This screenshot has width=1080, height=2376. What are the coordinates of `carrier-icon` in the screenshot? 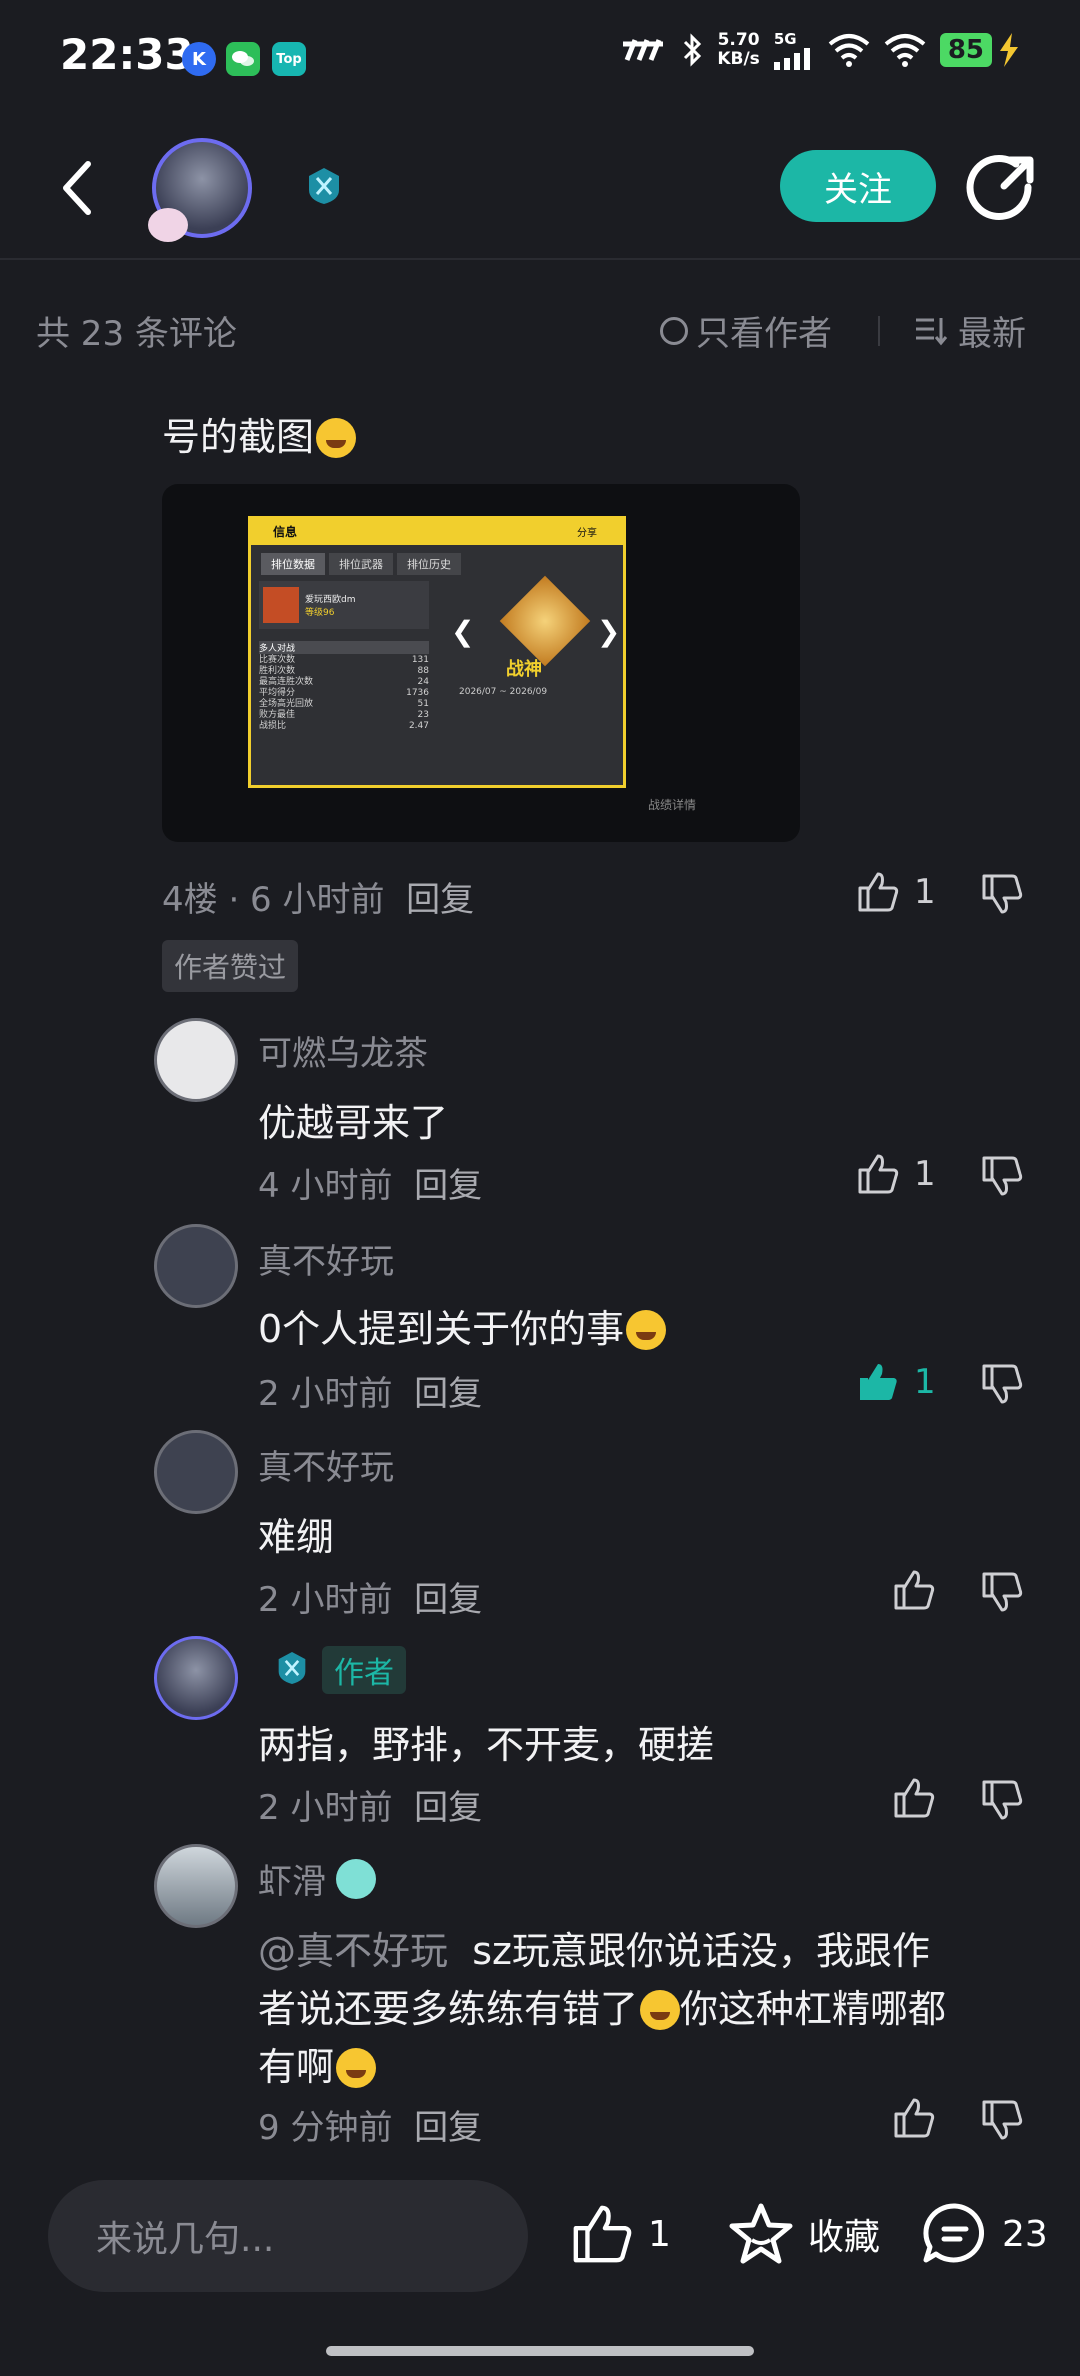 It's located at (643, 50).